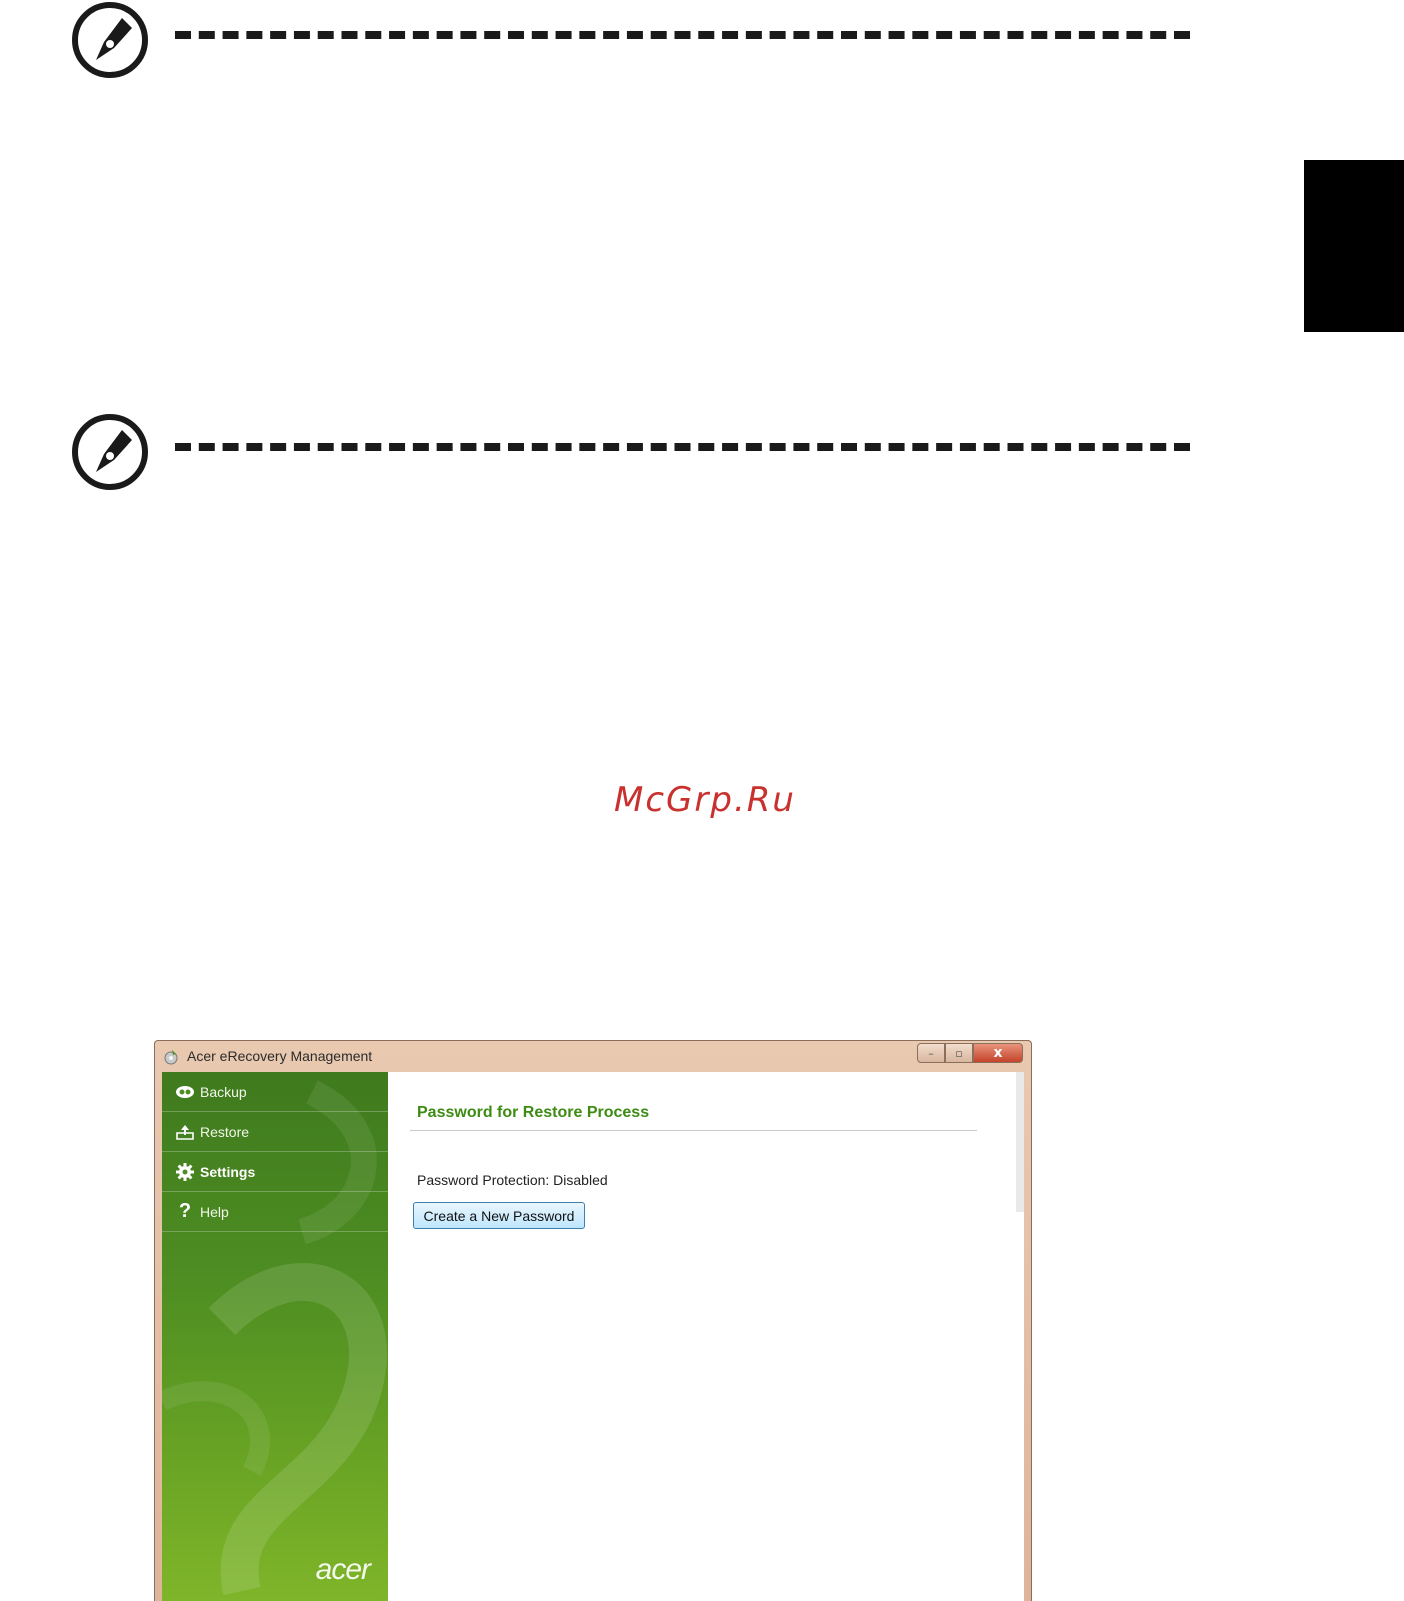 This screenshot has width=1404, height=1601. Describe the element at coordinates (214, 1211) in the screenshot. I see `sidebar-item-label: Help` at that location.